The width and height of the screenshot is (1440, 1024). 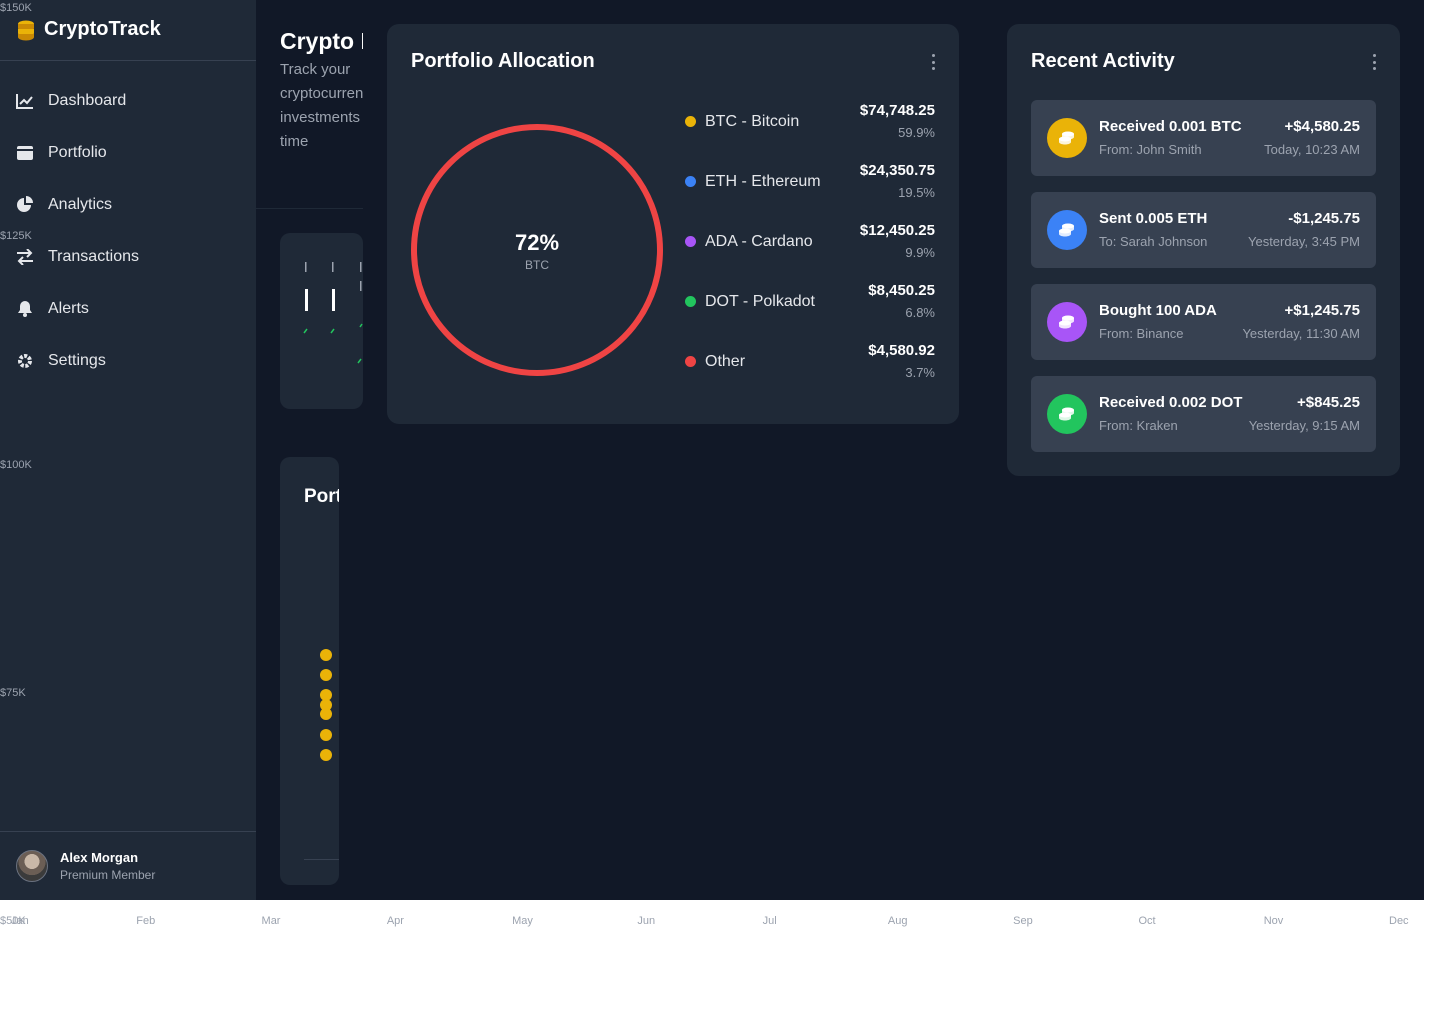 What do you see at coordinates (916, 192) in the screenshot?
I see `legend-percent: 19.5%` at bounding box center [916, 192].